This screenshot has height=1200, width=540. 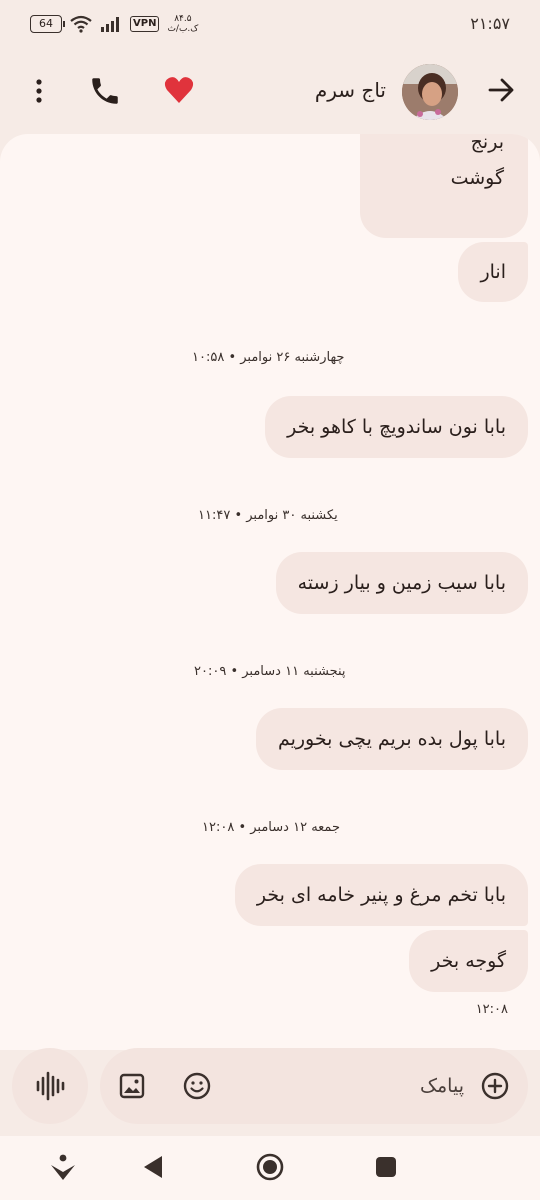 What do you see at coordinates (268, 357) in the screenshot?
I see `date-separator: چهارشنبه ۲۶ نوامبر • ۱۰:۵۸` at bounding box center [268, 357].